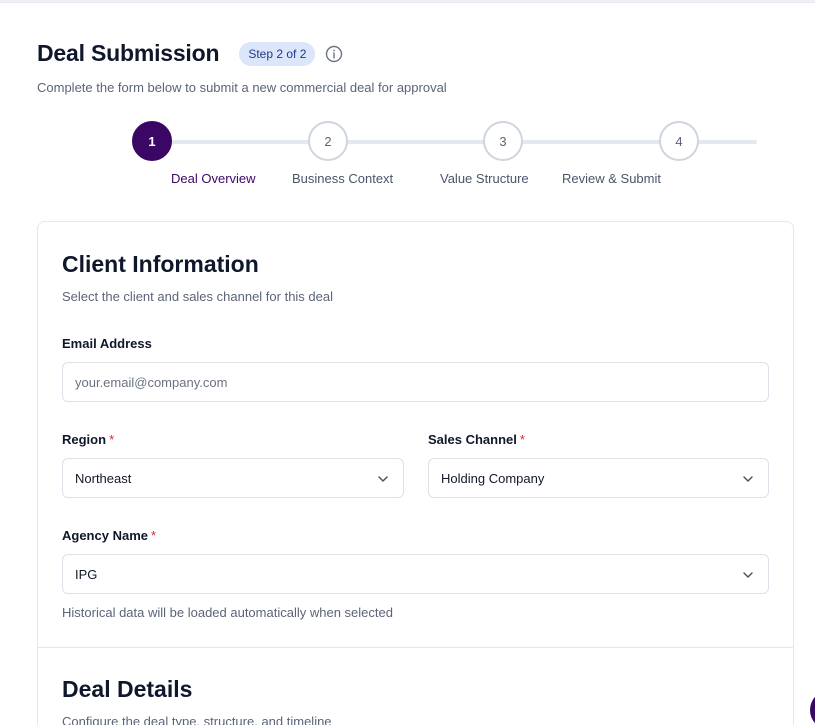 This screenshot has height=725, width=815. Describe the element at coordinates (127, 689) in the screenshot. I see `deal-section-title: Deal Details` at that location.